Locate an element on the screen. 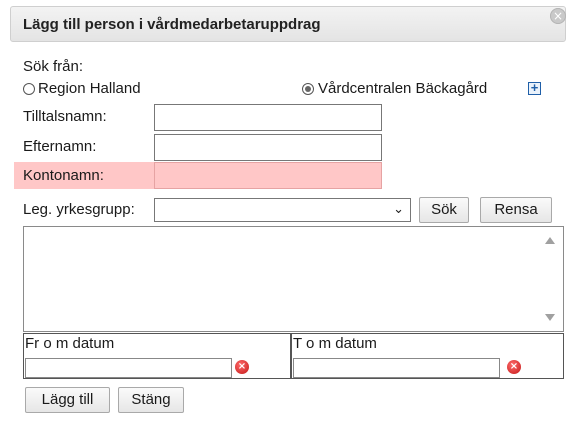  add-button: Lägg till is located at coordinates (67, 400).